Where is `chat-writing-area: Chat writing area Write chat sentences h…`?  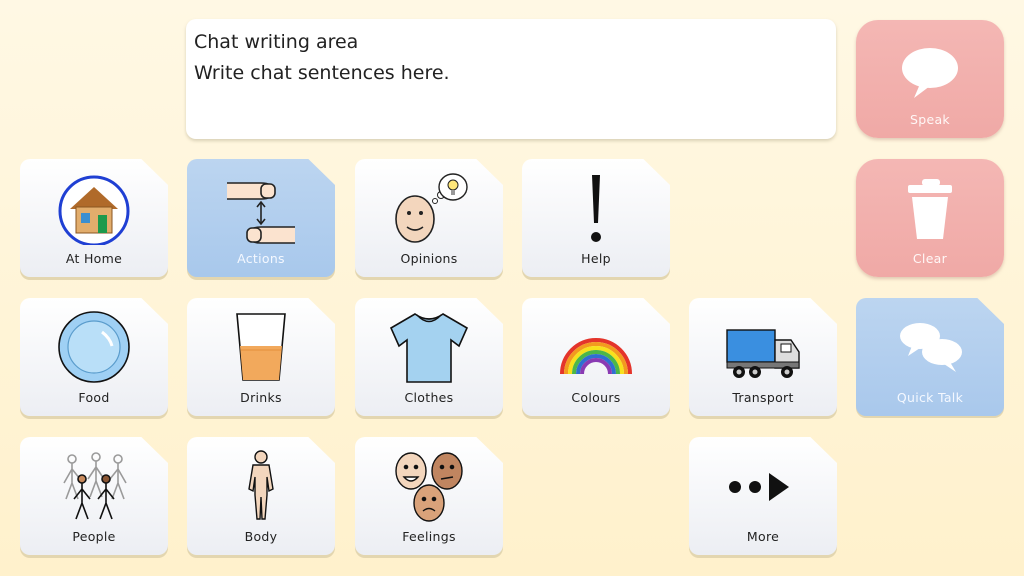 chat-writing-area: Chat writing area Write chat sentences h… is located at coordinates (511, 79).